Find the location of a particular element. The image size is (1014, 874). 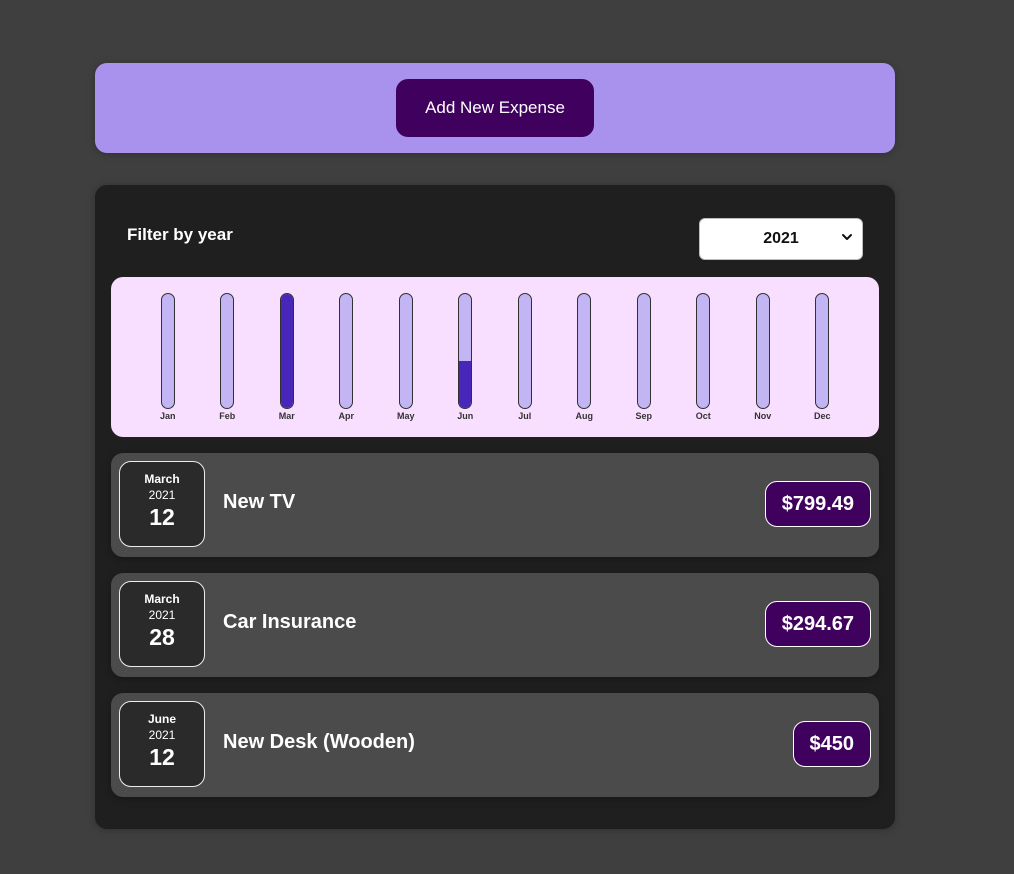

chart-bar-jun: Jun is located at coordinates (466, 357).